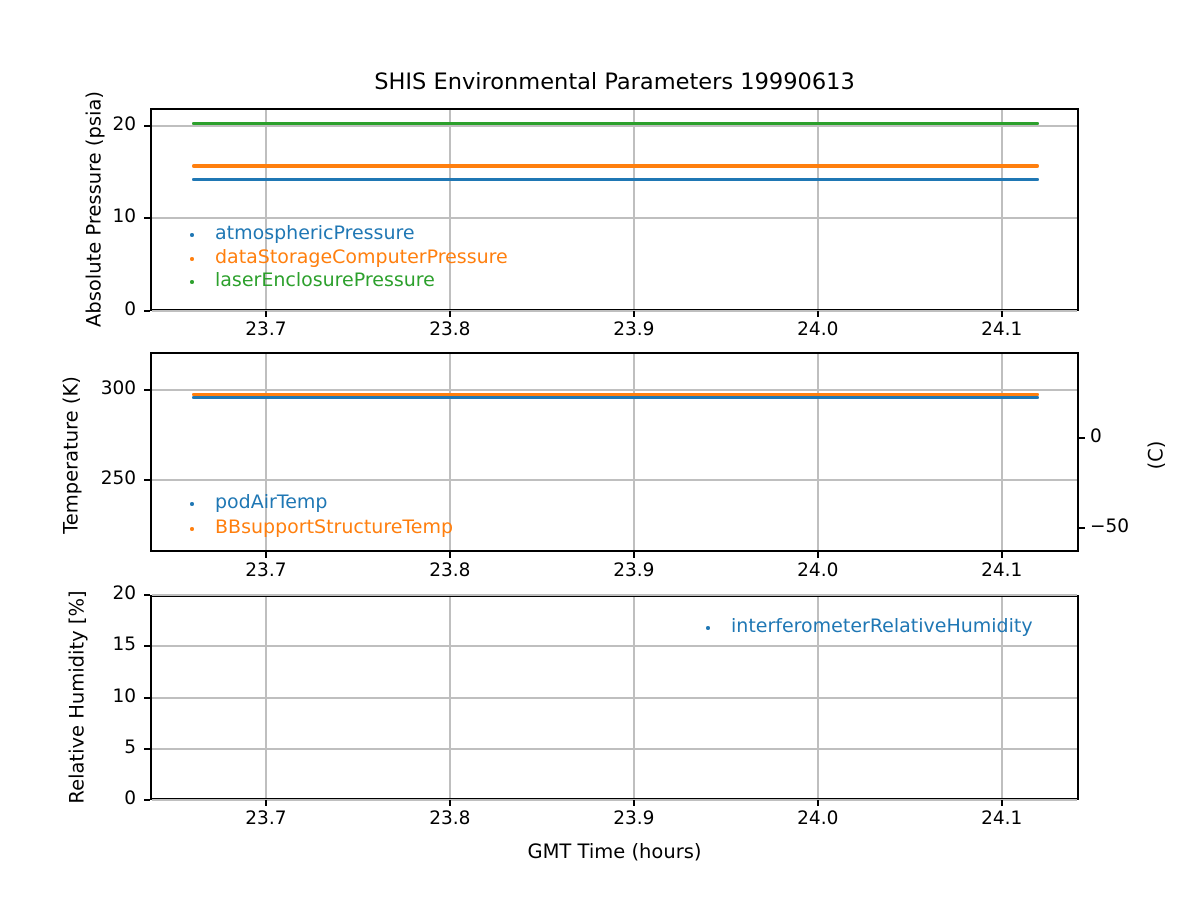  Describe the element at coordinates (124, 645) in the screenshot. I see `y-tick-label: 15` at that location.